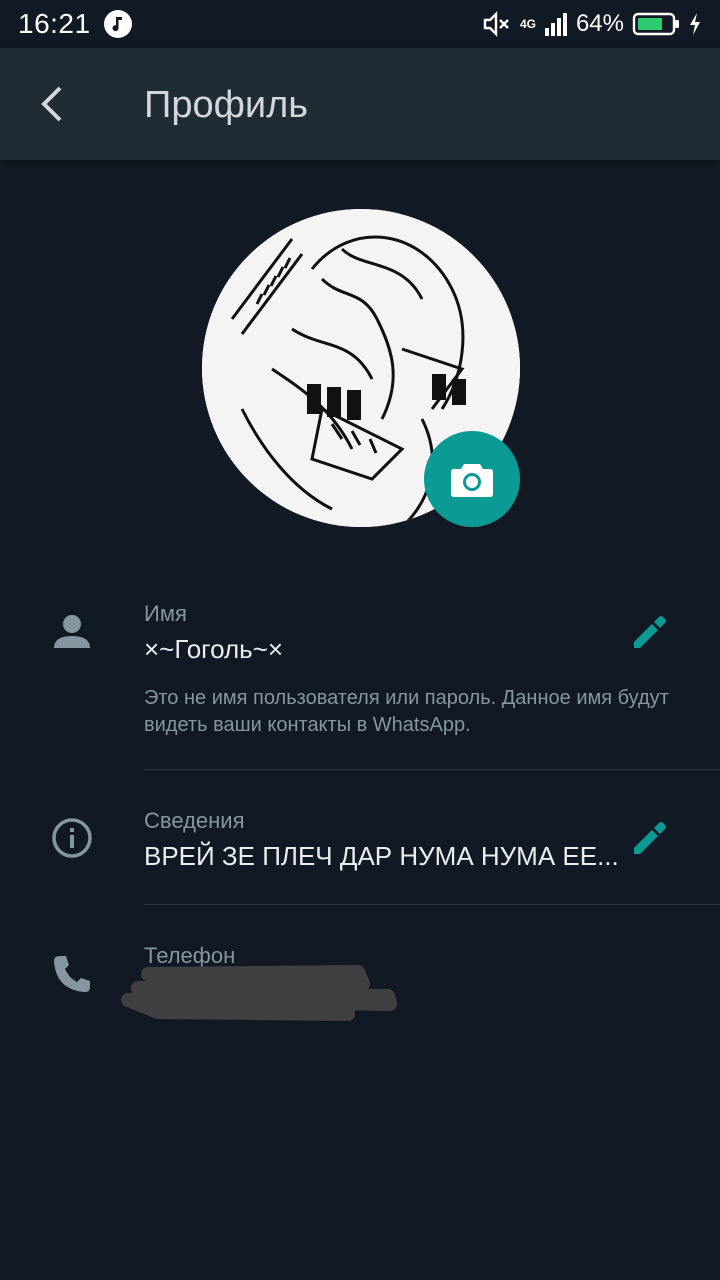 Image resolution: width=720 pixels, height=1280 pixels. What do you see at coordinates (360, 104) in the screenshot?
I see `app-bar: Профиль` at bounding box center [360, 104].